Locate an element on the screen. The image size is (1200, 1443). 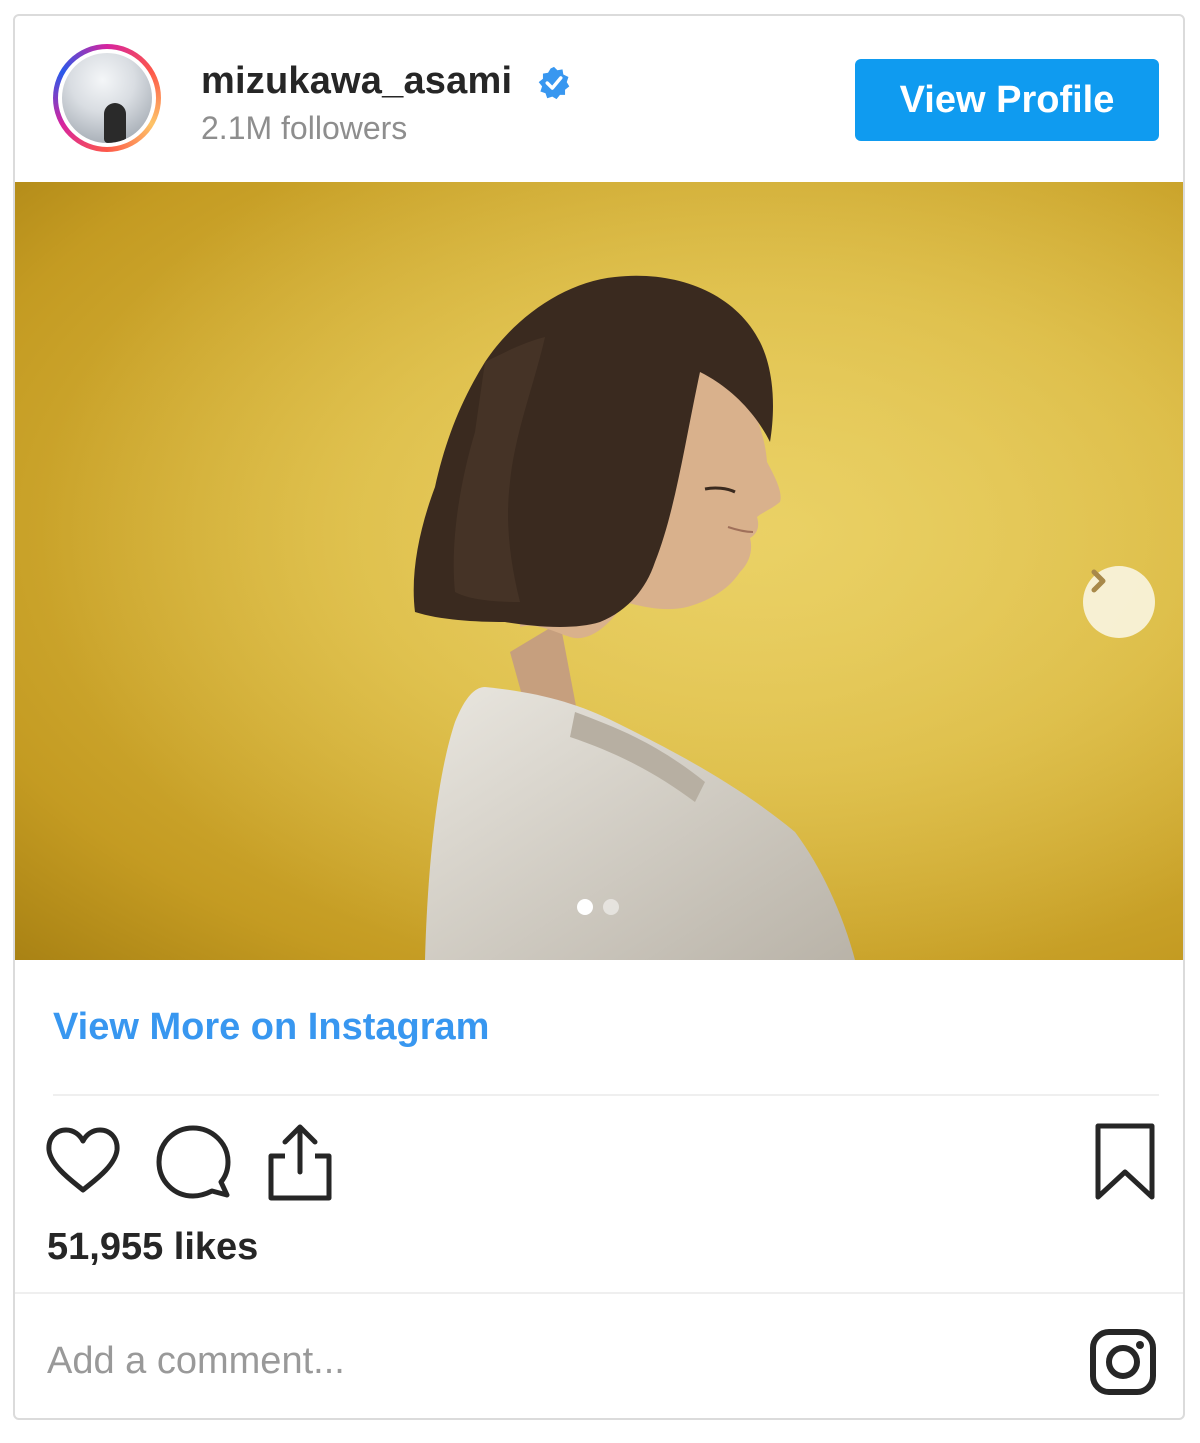
bookmark-icon is located at coordinates (1125, 1162).